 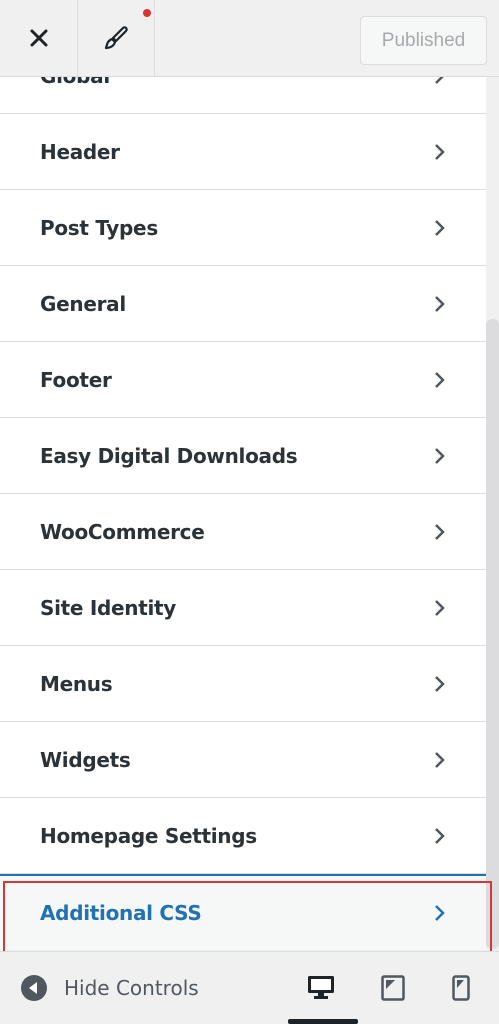 What do you see at coordinates (131, 988) in the screenshot?
I see `hide-controls-label: Hide Controls` at bounding box center [131, 988].